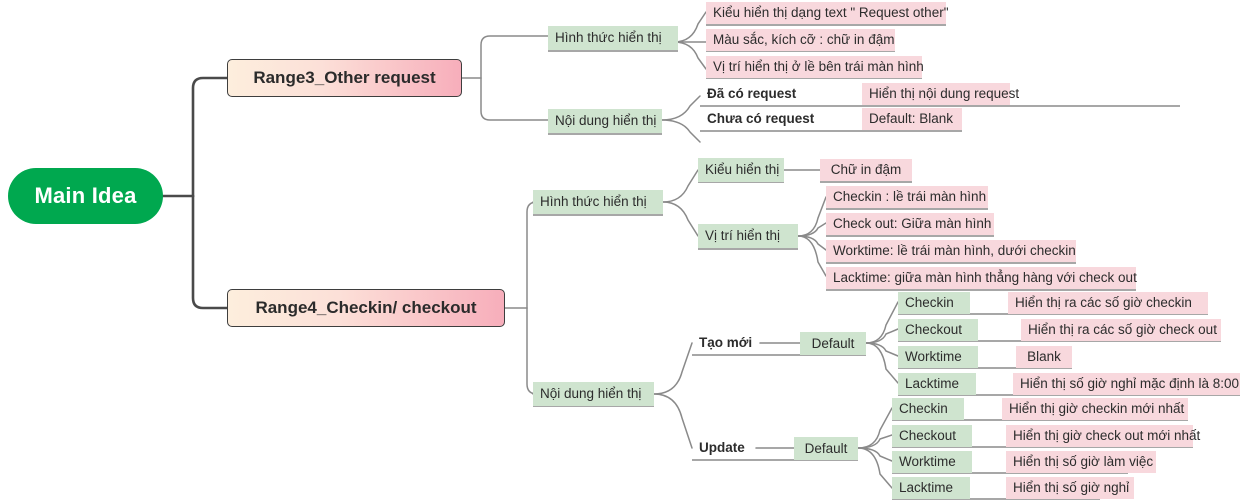 The width and height of the screenshot is (1240, 500). I want to click on value-taomoi-worktime: Blank, so click(1044, 357).